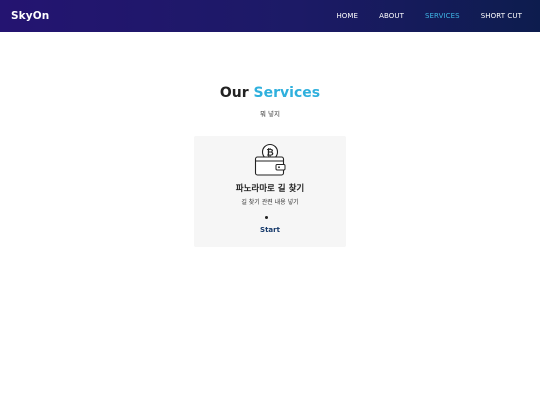 This screenshot has height=405, width=540. What do you see at coordinates (391, 16) in the screenshot?
I see `nav-item-about: ABOUT` at bounding box center [391, 16].